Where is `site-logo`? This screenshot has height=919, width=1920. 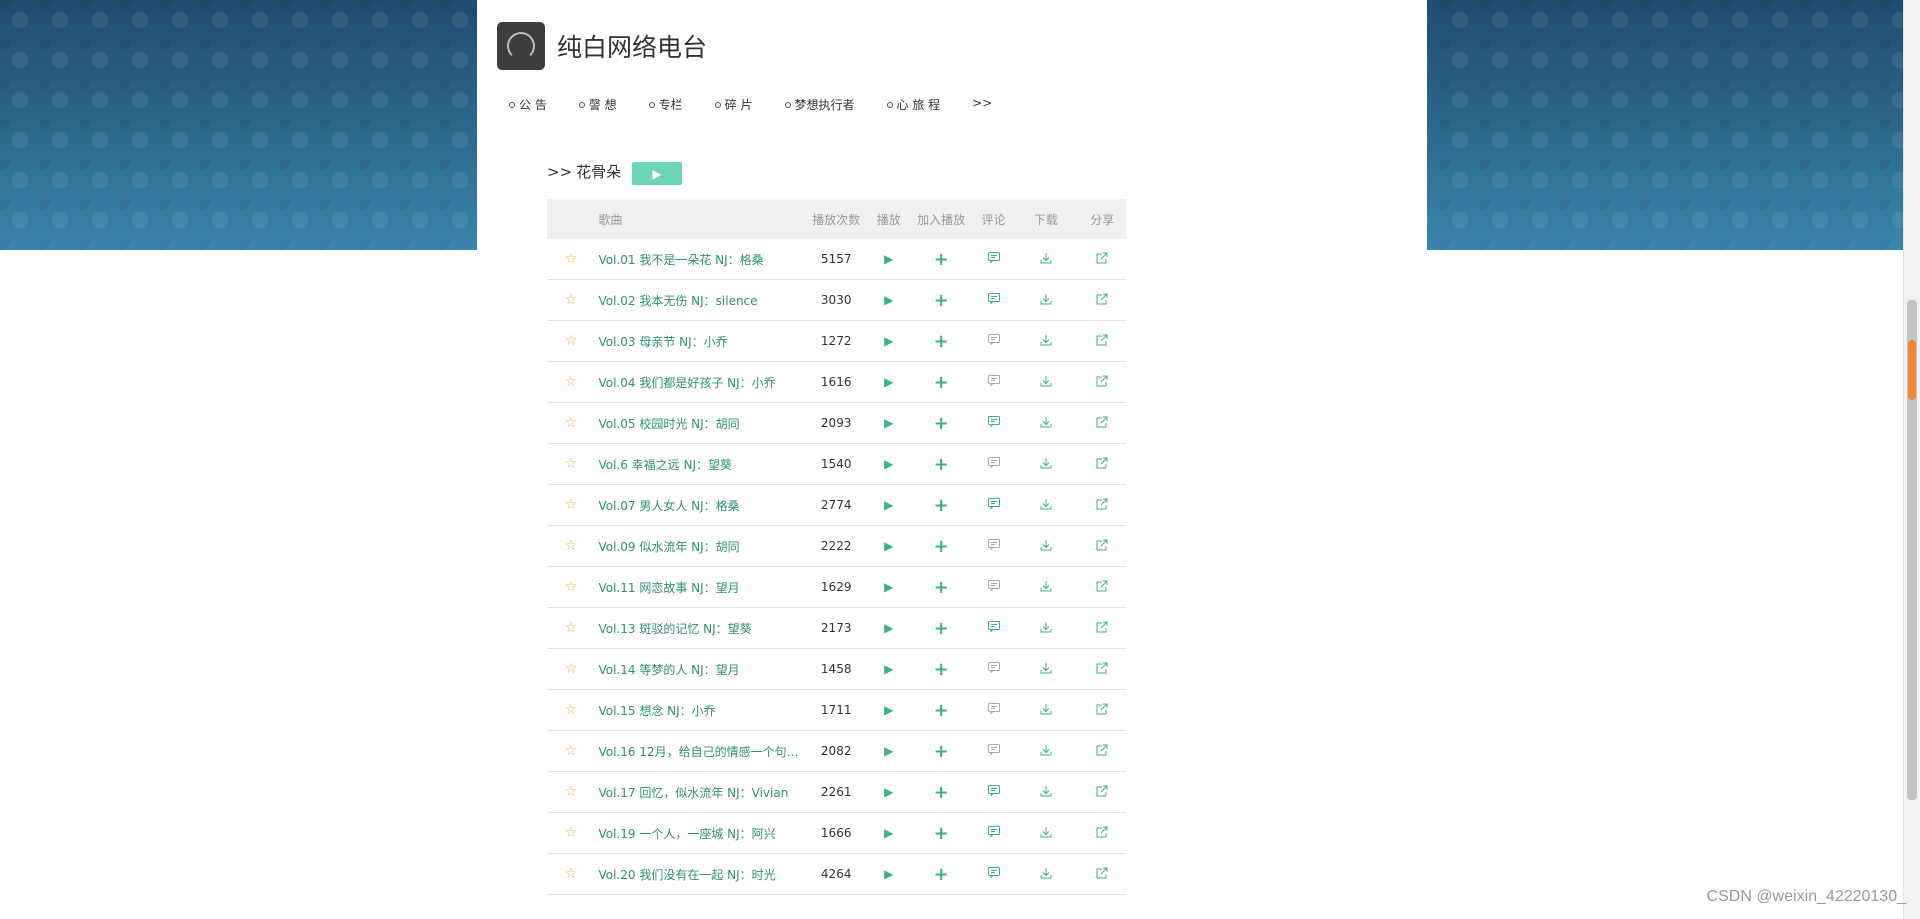
site-logo is located at coordinates (521, 46).